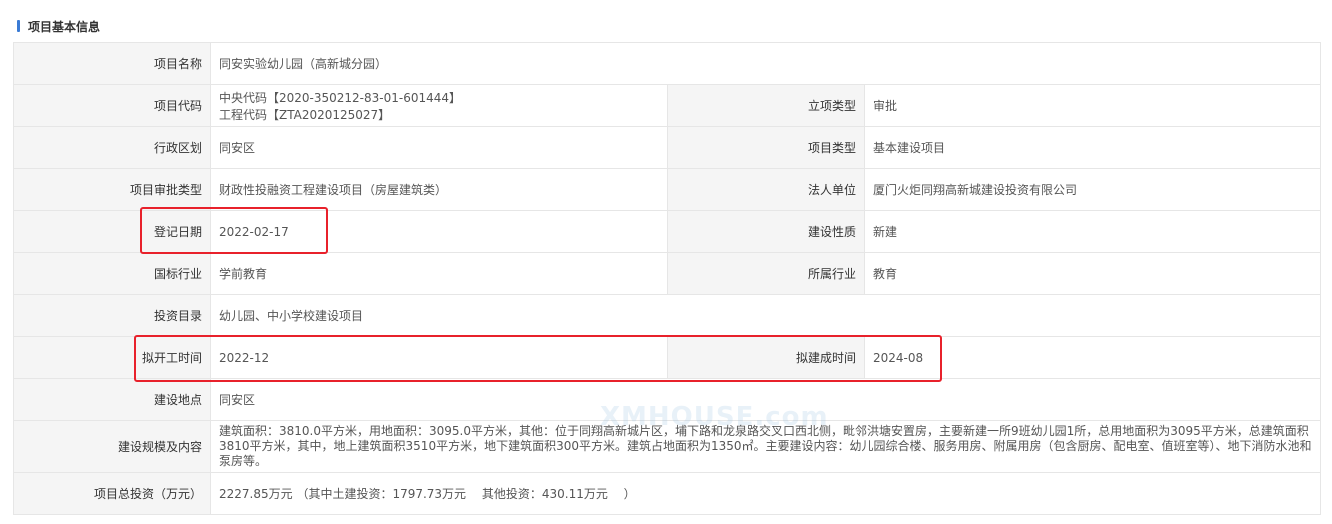 Image resolution: width=1332 pixels, height=524 pixels. I want to click on registration-date-value: 2022-02-17, so click(439, 231).